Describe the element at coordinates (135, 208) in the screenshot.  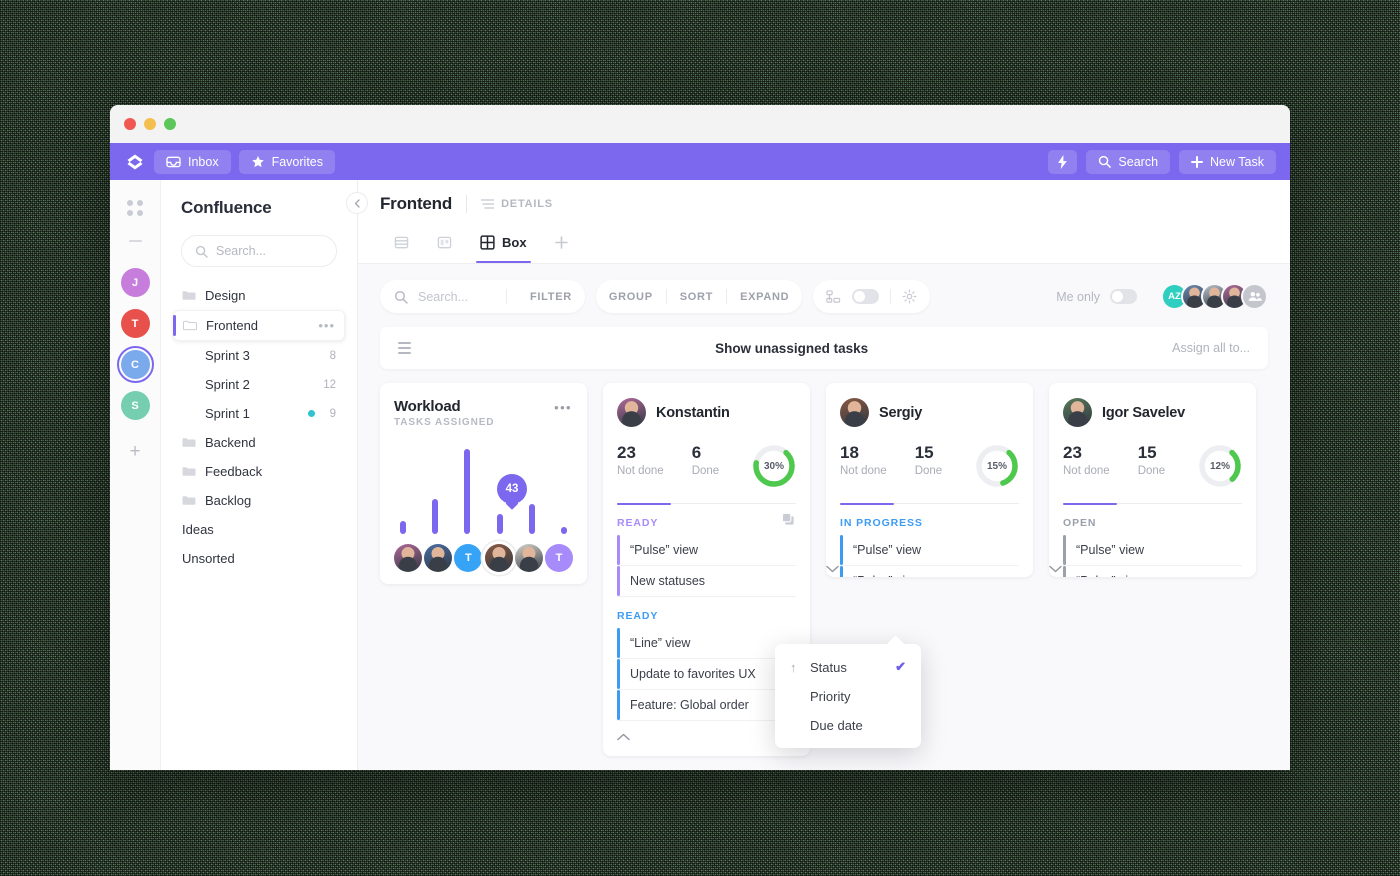
I see `apps-grid-icon` at that location.